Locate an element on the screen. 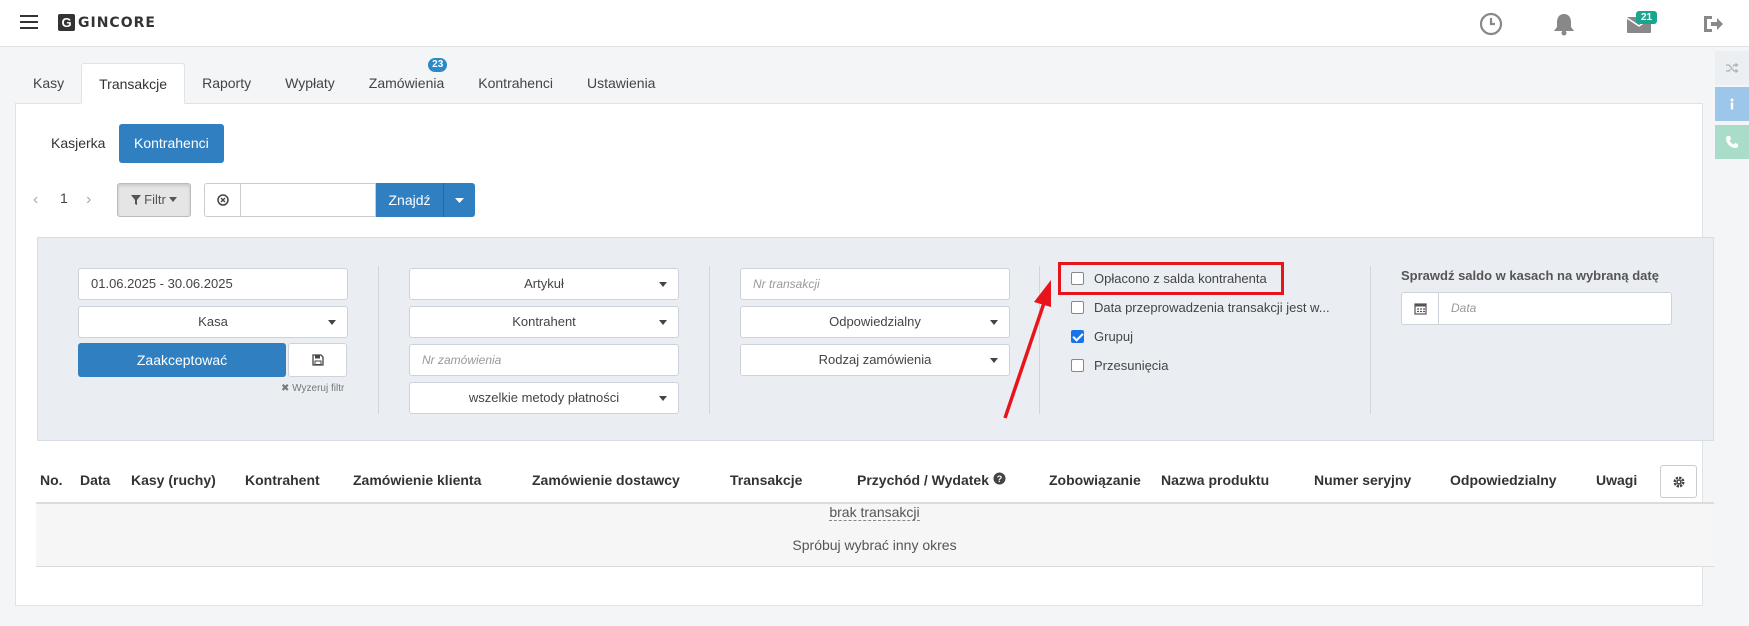 The height and width of the screenshot is (626, 1749). top-bar: G GINCORE 21 is located at coordinates (874, 23).